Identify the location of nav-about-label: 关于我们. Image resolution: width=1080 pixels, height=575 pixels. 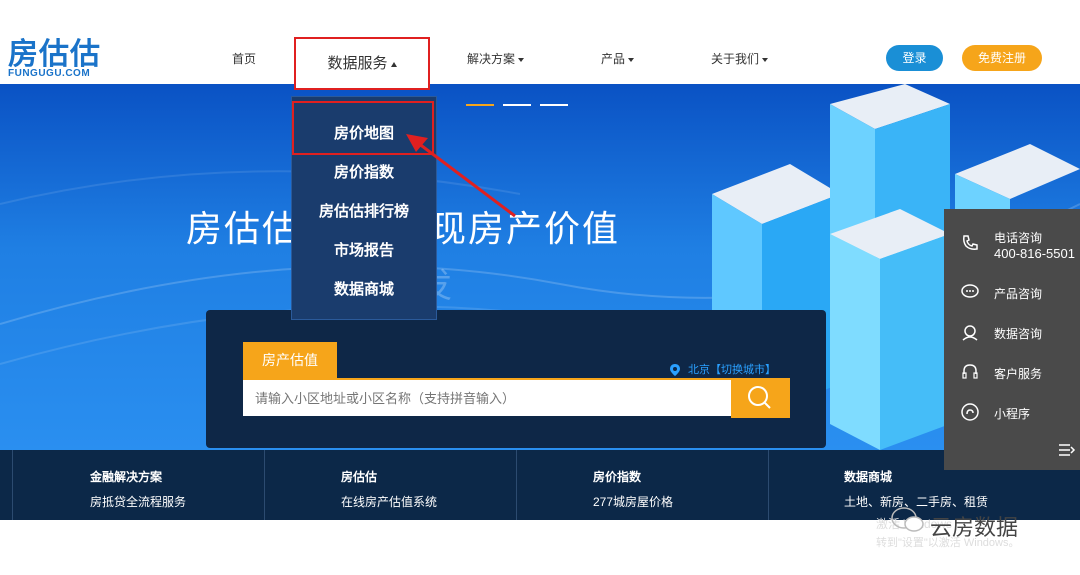
(735, 59).